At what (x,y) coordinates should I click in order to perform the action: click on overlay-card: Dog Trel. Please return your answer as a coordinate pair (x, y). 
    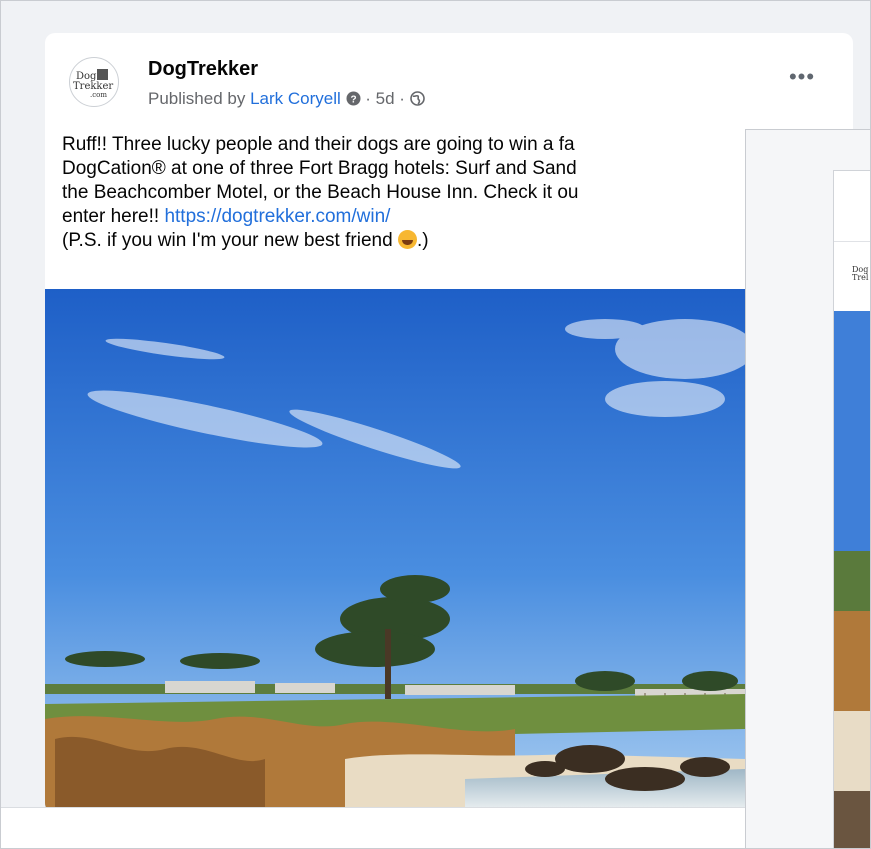
    Looking at the image, I should click on (851, 509).